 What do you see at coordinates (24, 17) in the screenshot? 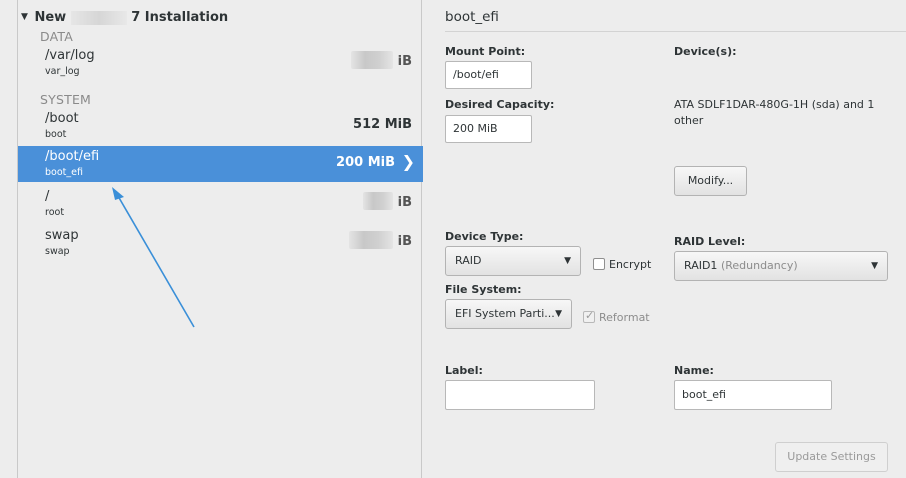
I see `expander-triangle-icon: ▼` at bounding box center [24, 17].